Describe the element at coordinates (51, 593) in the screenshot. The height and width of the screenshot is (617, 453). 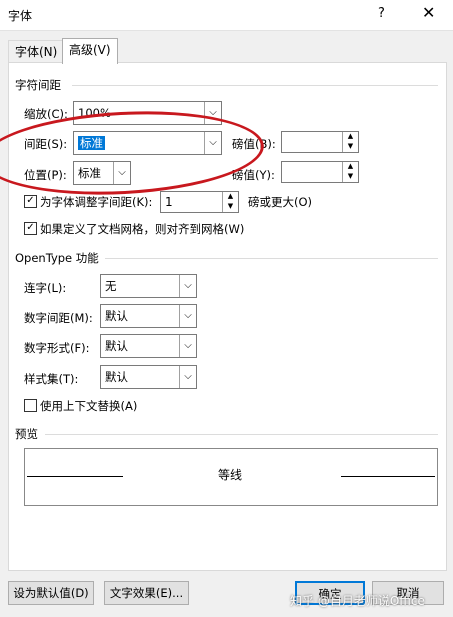
I see `set-default-button: 设为默认值(D)` at that location.